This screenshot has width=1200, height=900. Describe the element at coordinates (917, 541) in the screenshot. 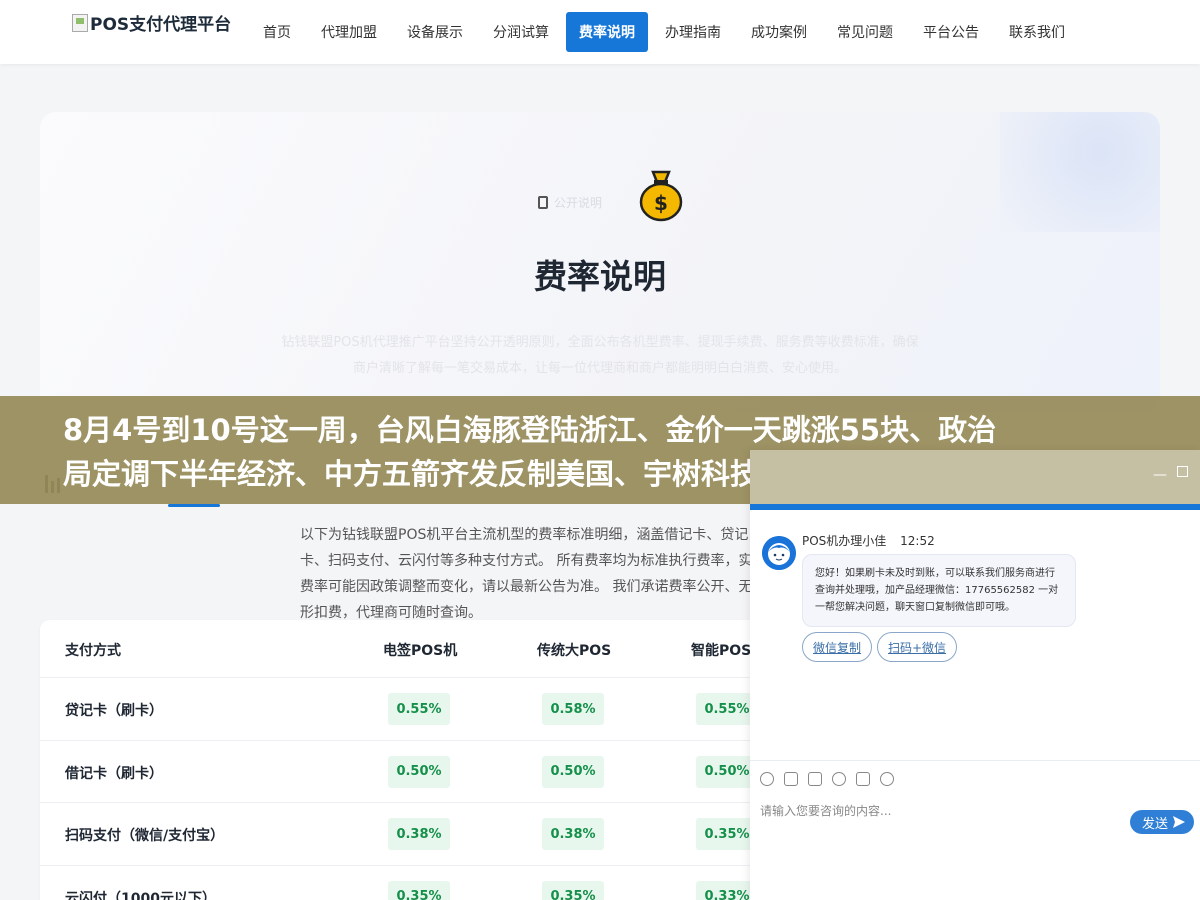

I see `message-time: 12:52` at that location.